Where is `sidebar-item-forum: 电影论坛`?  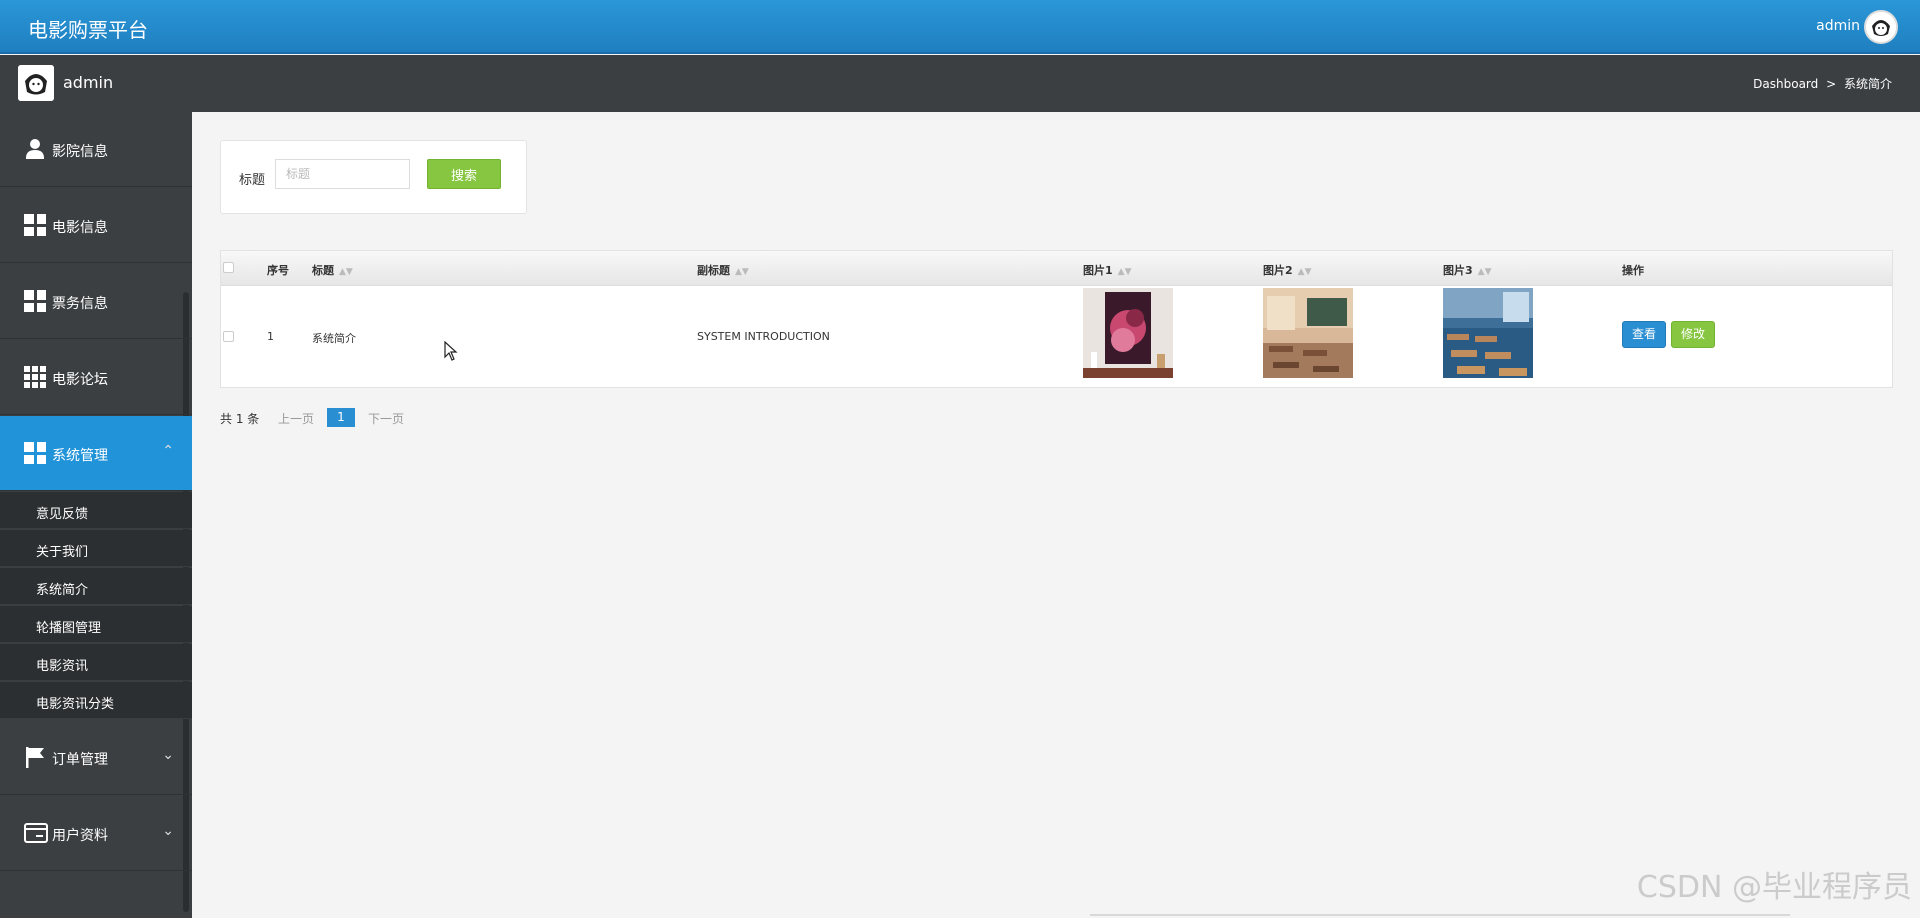
sidebar-item-forum: 电影论坛 is located at coordinates (96, 377).